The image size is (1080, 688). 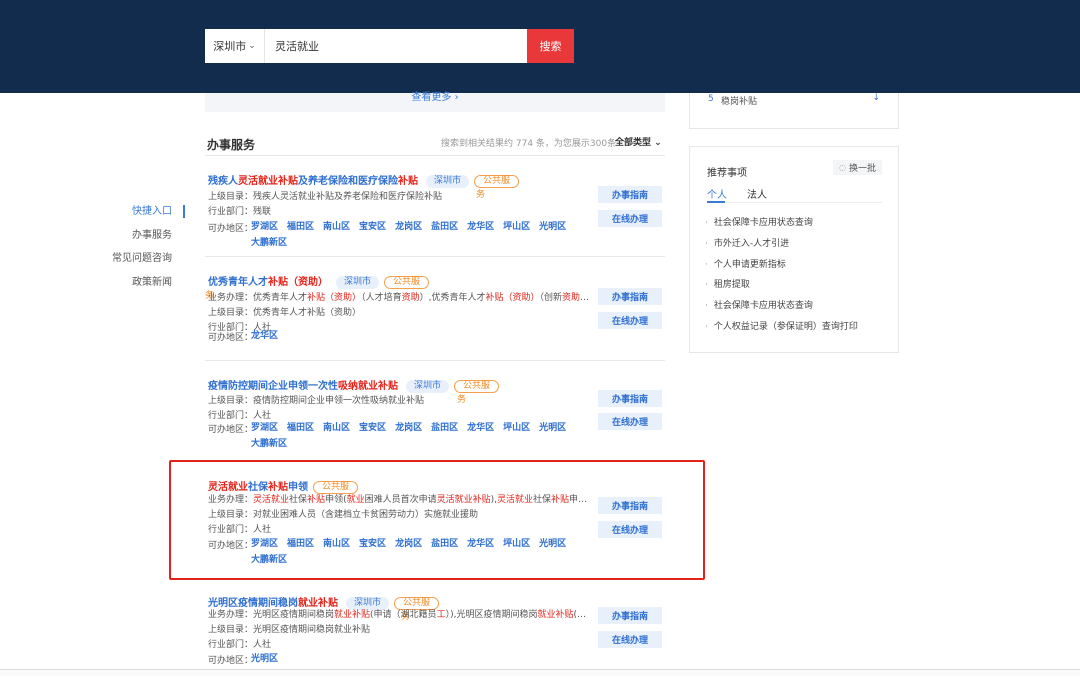 I want to click on type-filter-dropdown: 全部类型 ⌄, so click(x=638, y=141).